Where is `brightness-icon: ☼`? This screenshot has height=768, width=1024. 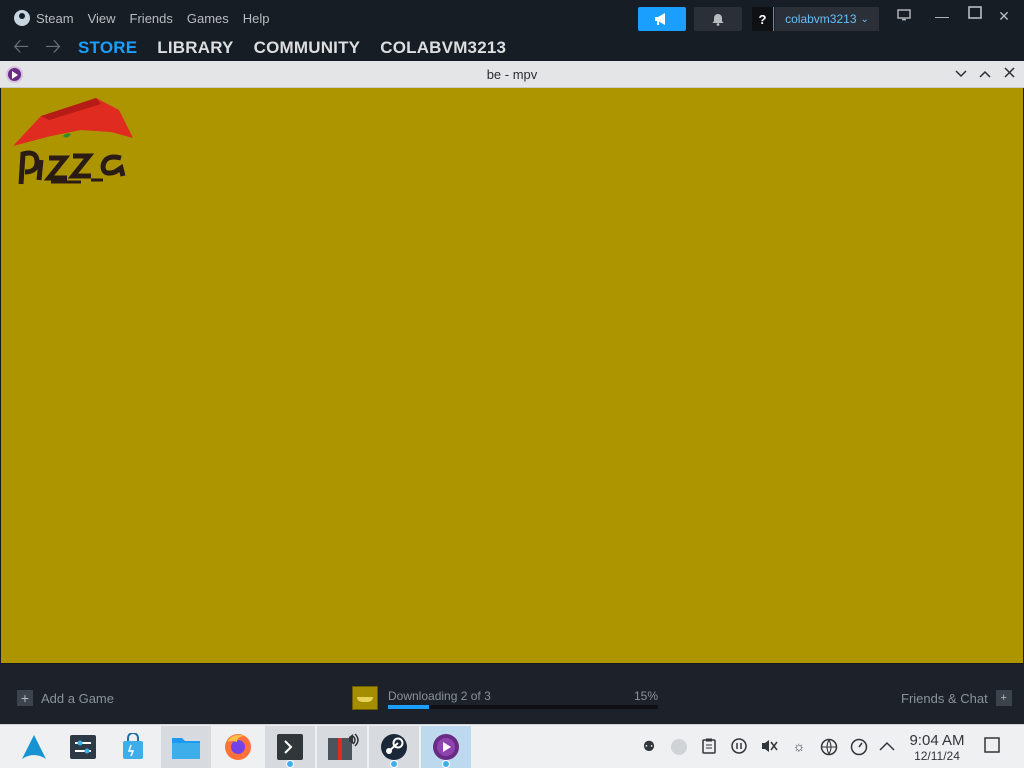
brightness-icon: ☼ is located at coordinates (799, 746).